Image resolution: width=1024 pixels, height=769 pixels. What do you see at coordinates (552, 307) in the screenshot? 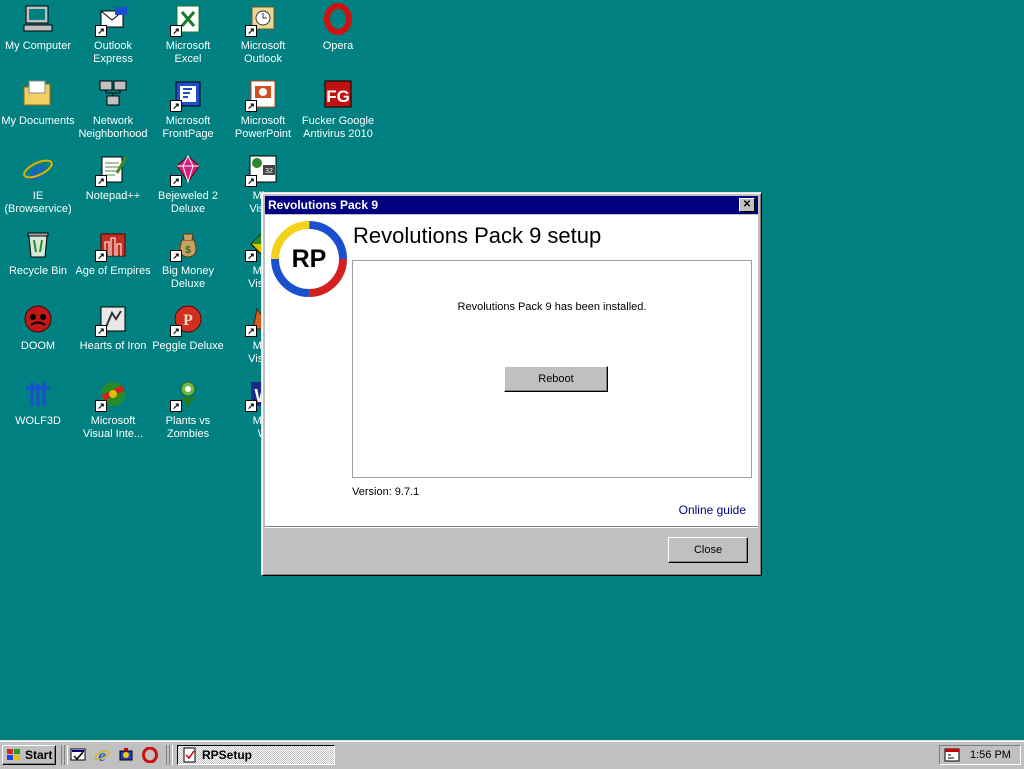
I see `installed-message: Revolutions Pack 9 has been installed.` at bounding box center [552, 307].